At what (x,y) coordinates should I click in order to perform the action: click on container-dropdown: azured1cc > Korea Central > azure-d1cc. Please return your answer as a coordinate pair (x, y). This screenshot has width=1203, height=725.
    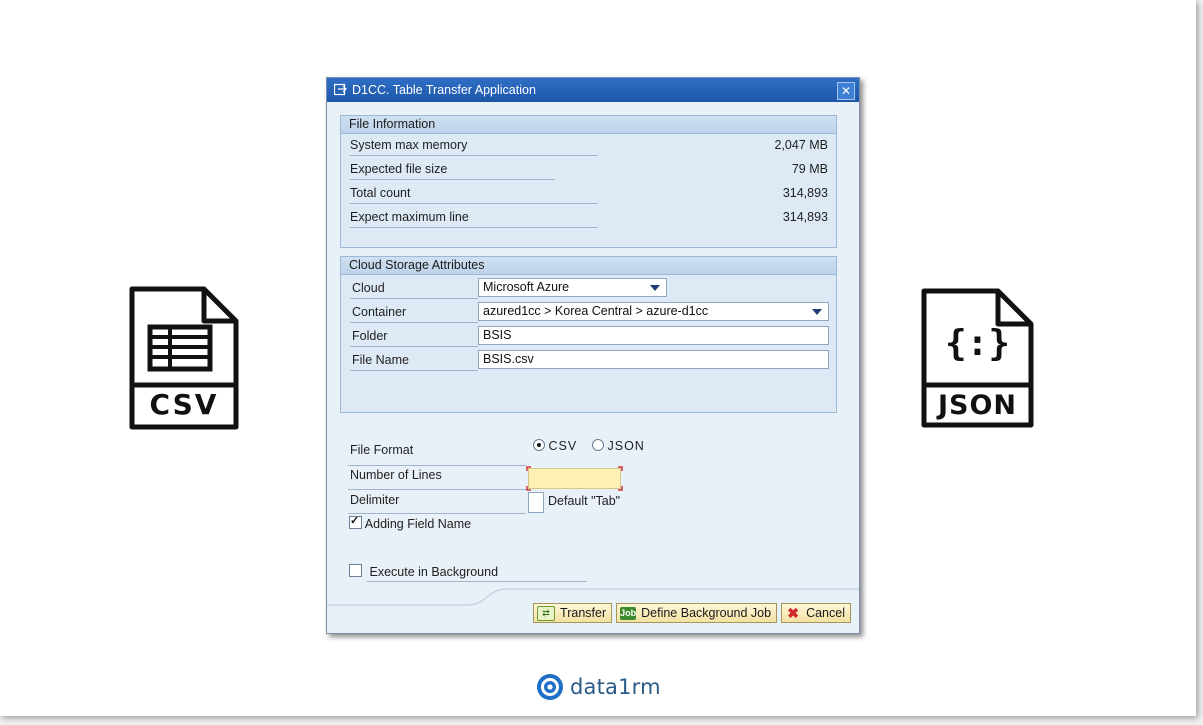
    Looking at the image, I should click on (653, 311).